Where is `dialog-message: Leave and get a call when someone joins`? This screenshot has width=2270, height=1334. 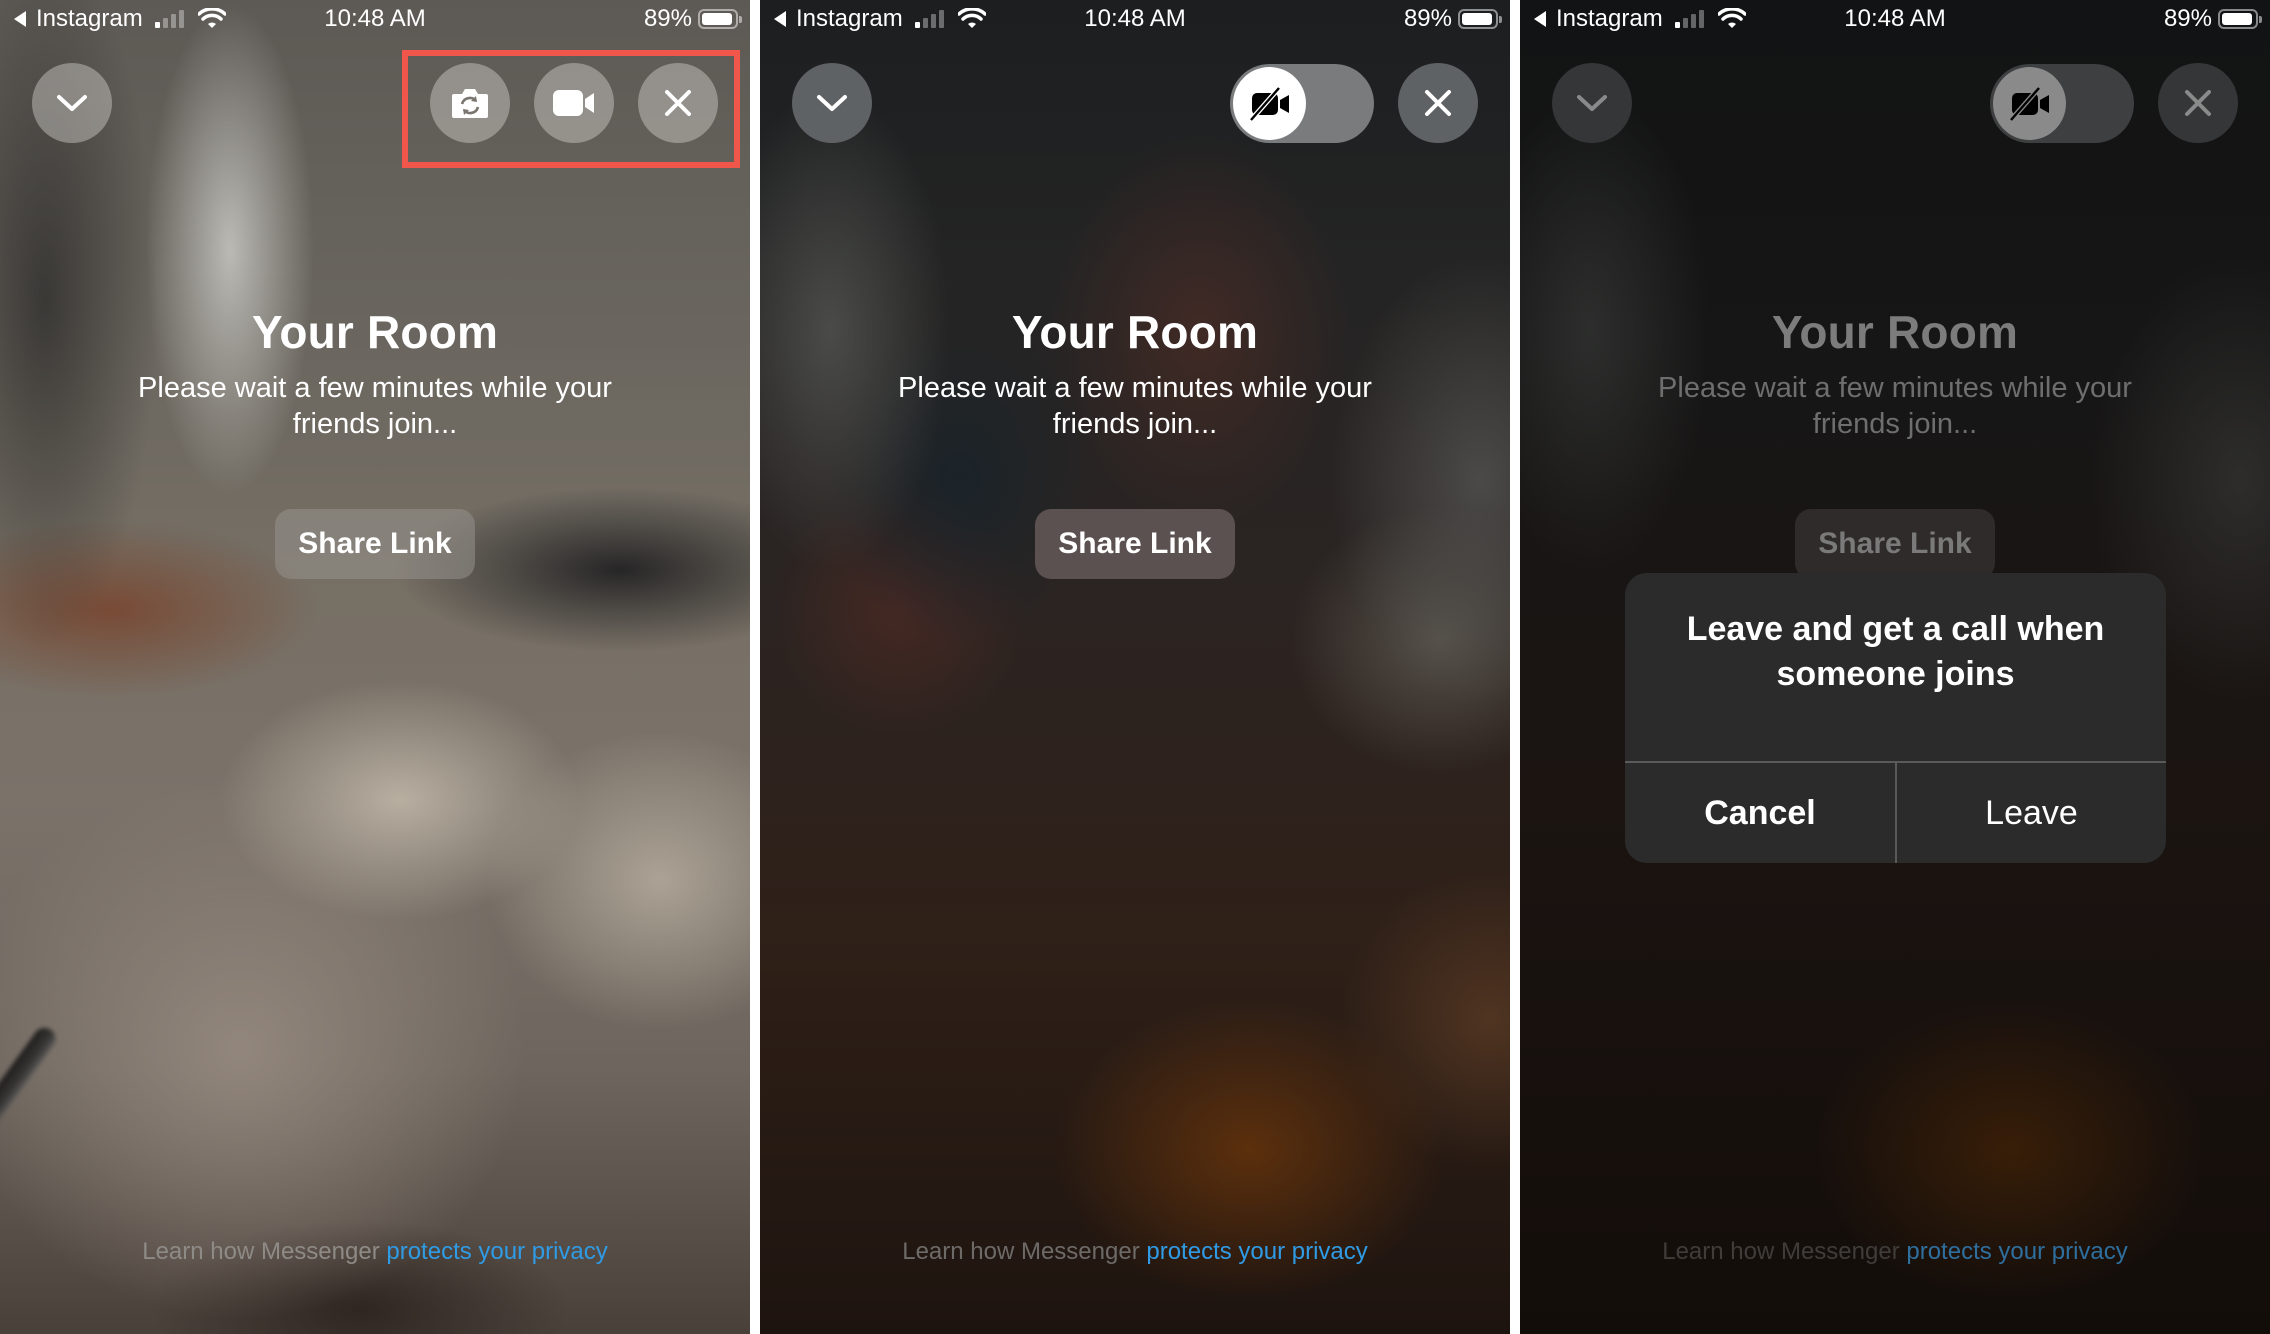 dialog-message: Leave and get a call when someone joins is located at coordinates (1895, 651).